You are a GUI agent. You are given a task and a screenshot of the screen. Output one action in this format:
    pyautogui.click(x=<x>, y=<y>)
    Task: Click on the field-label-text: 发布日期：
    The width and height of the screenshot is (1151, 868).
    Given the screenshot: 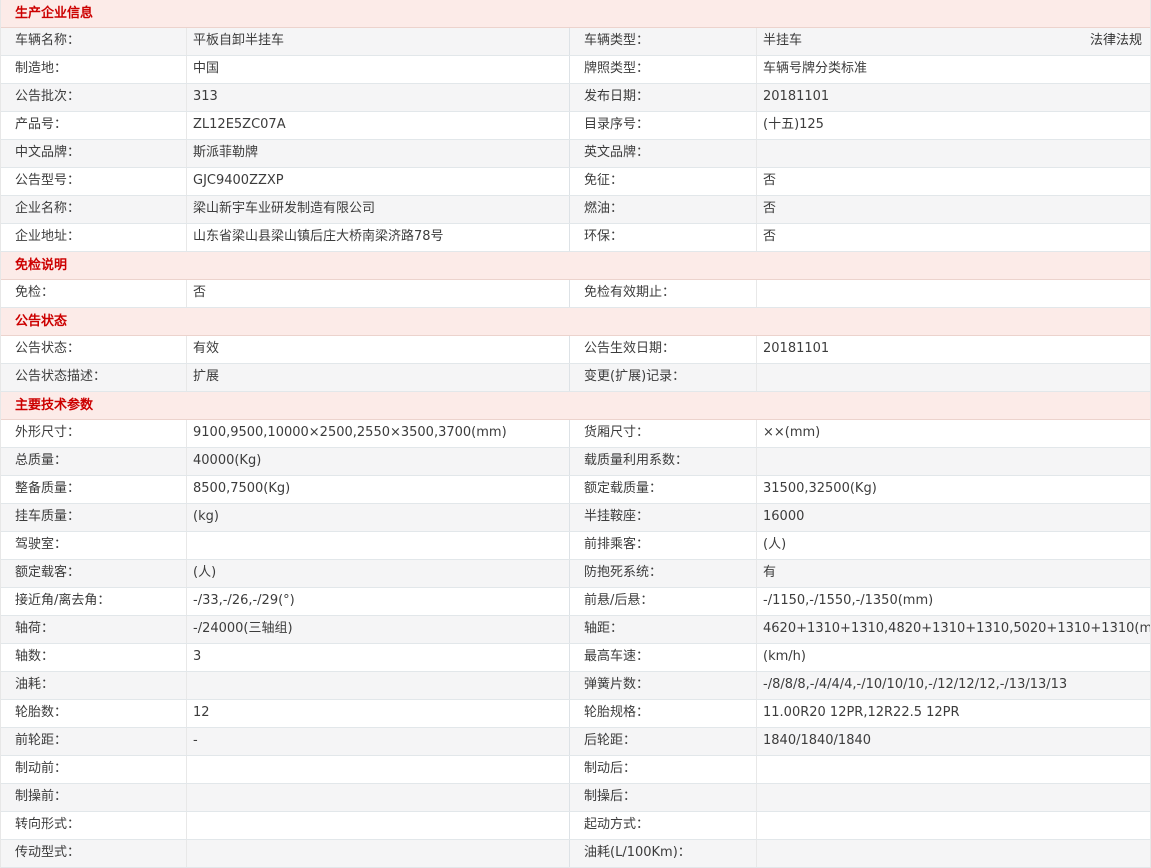 What is the action you would take?
    pyautogui.click(x=617, y=96)
    